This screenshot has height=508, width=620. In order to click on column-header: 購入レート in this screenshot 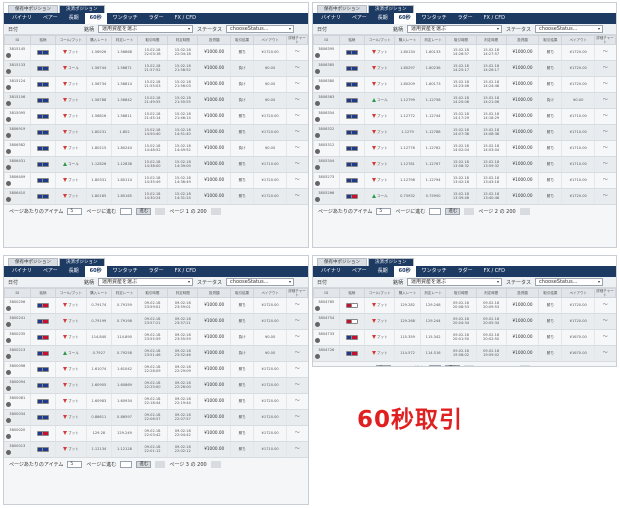, I will do `click(407, 293)`.